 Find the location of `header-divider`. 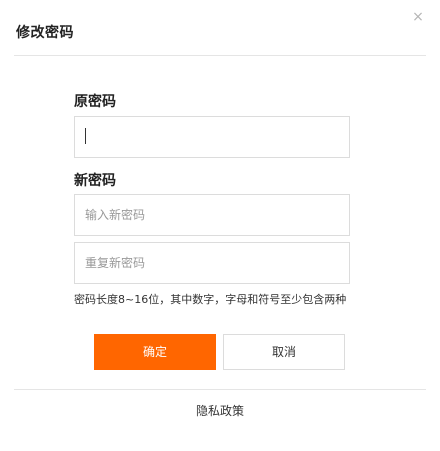

header-divider is located at coordinates (220, 55).